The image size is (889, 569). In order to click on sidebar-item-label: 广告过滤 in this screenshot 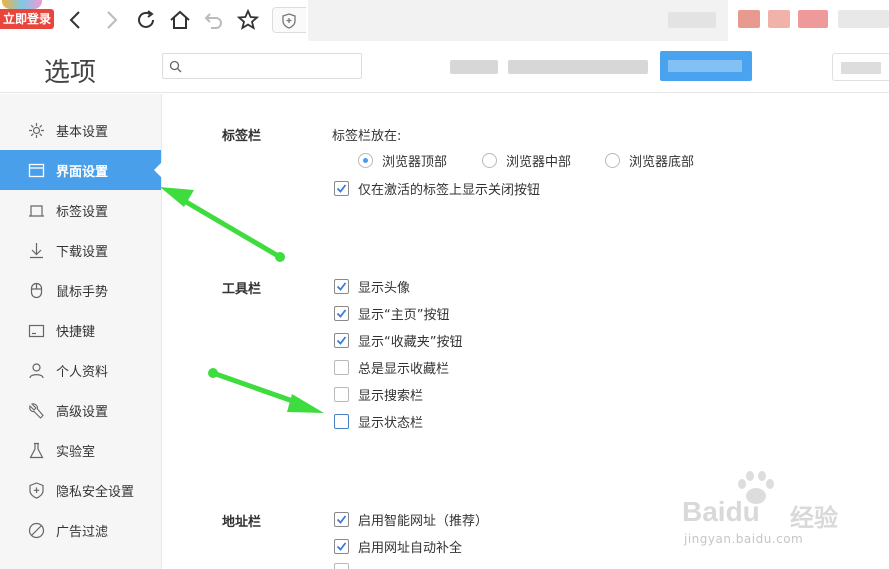, I will do `click(82, 532)`.